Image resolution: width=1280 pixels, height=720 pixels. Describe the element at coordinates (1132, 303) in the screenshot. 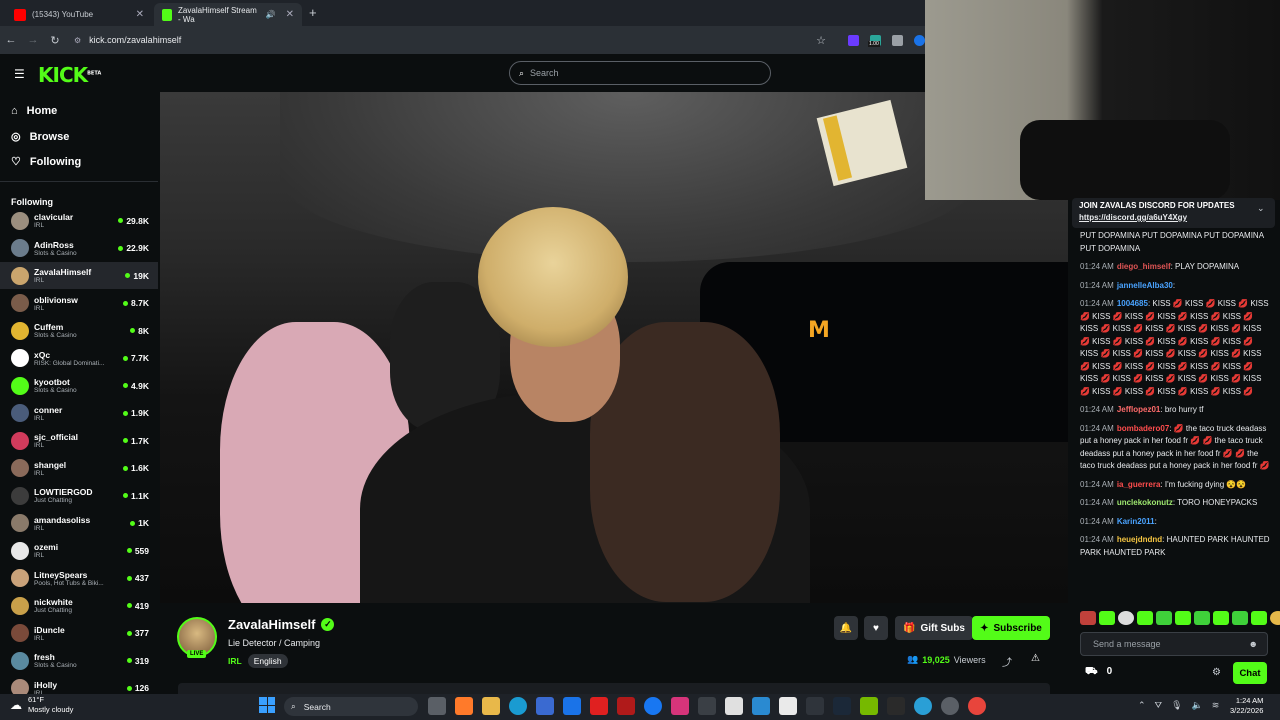

I see `chat-username: 1004685` at that location.